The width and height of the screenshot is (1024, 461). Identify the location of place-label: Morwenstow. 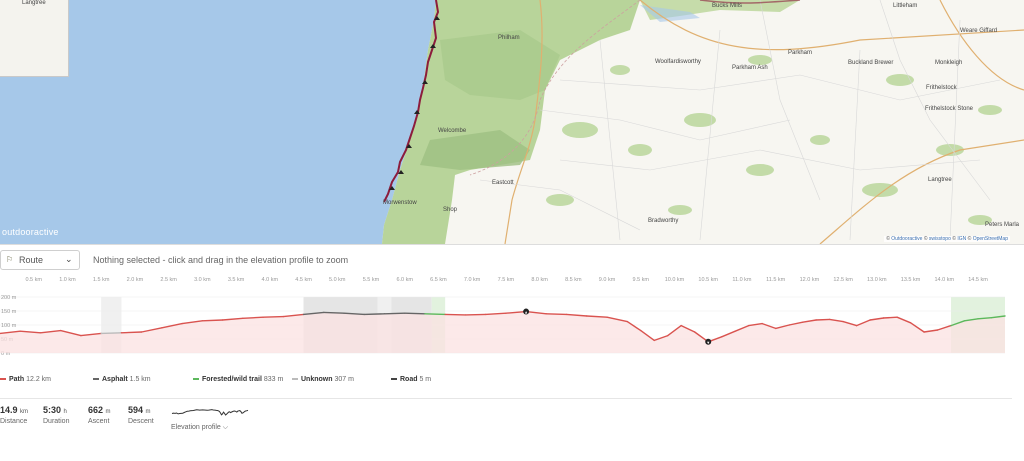
(400, 203).